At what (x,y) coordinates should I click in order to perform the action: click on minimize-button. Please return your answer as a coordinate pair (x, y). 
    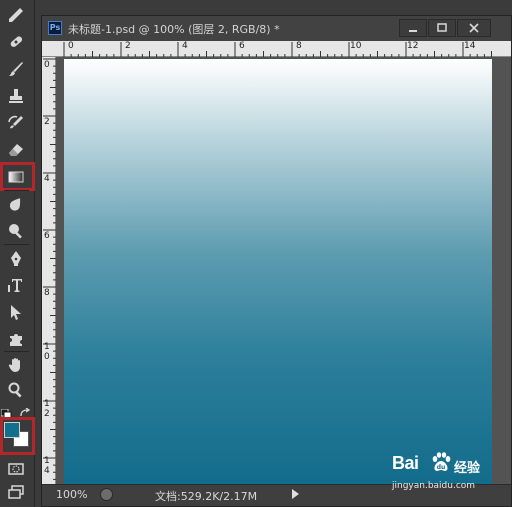
    Looking at the image, I should click on (413, 28).